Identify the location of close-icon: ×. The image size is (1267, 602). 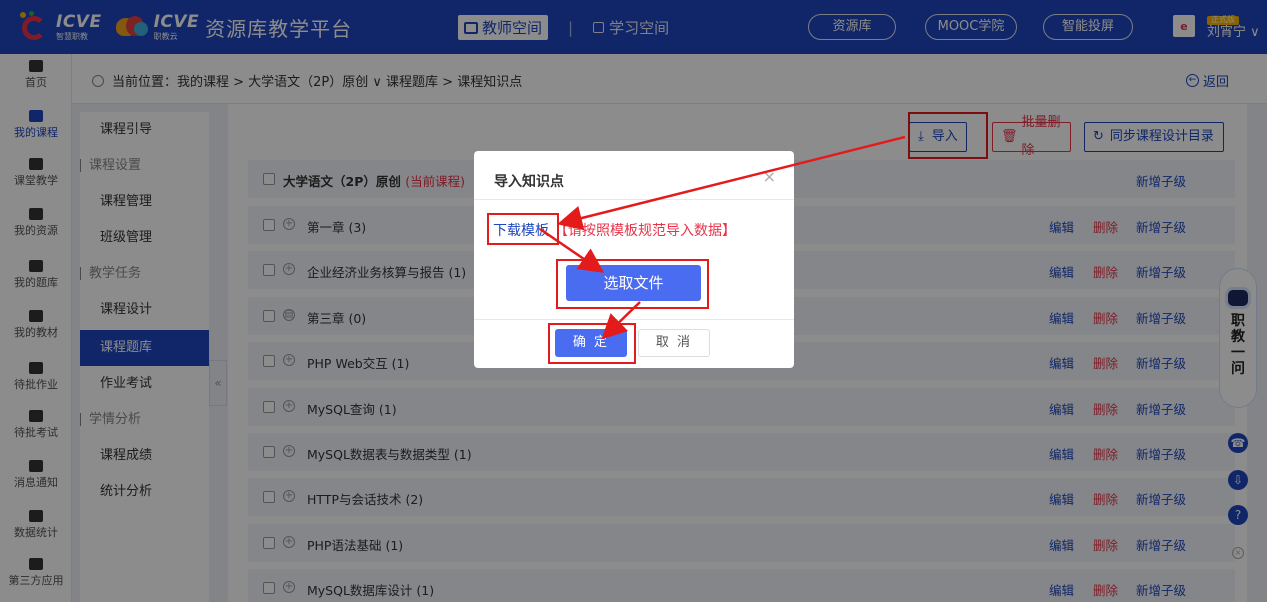
(769, 176).